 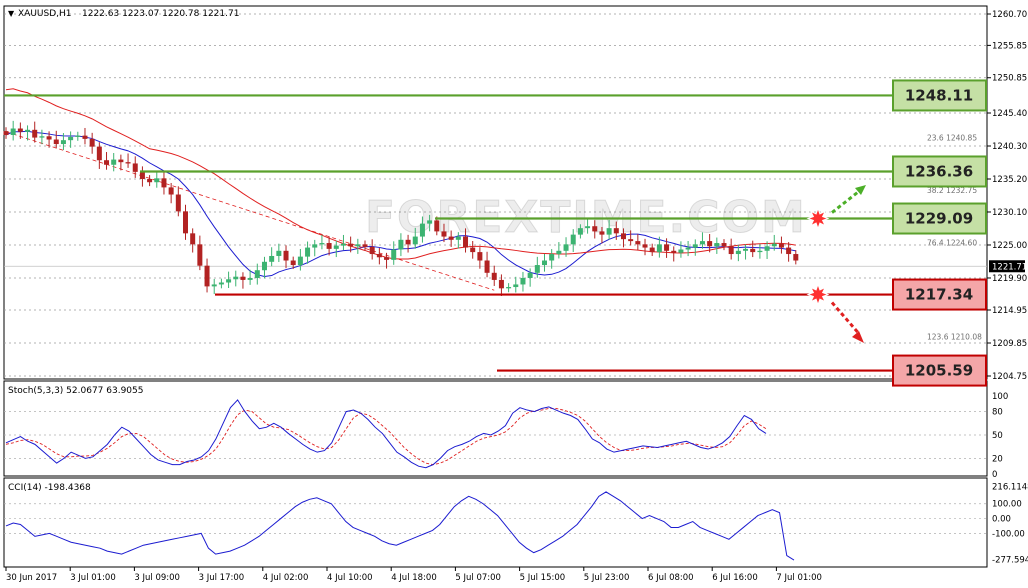 What do you see at coordinates (1009, 46) in the screenshot?
I see `price-tick-label: 1255.85` at bounding box center [1009, 46].